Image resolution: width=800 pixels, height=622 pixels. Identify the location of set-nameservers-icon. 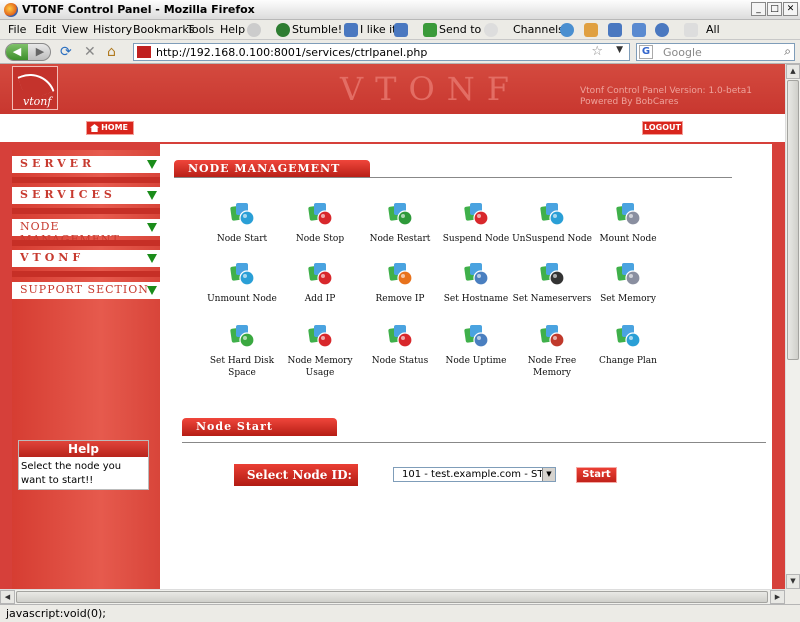
(552, 274).